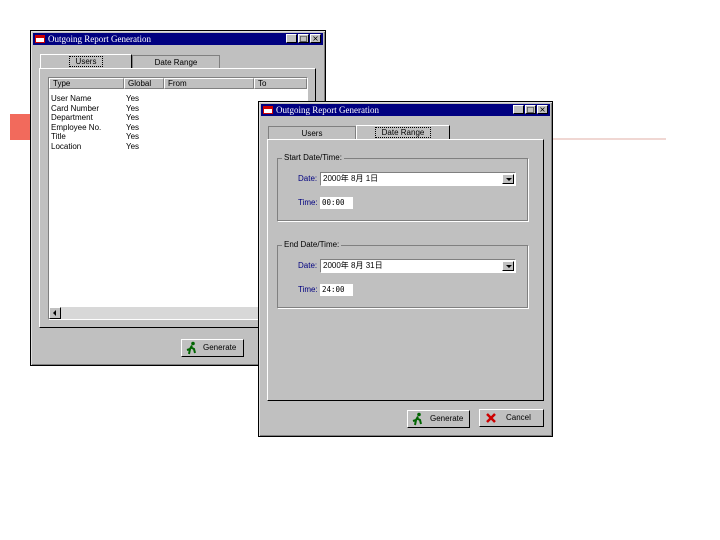 This screenshot has width=720, height=540. Describe the element at coordinates (144, 83) in the screenshot. I see `column-header-global: Global` at that location.